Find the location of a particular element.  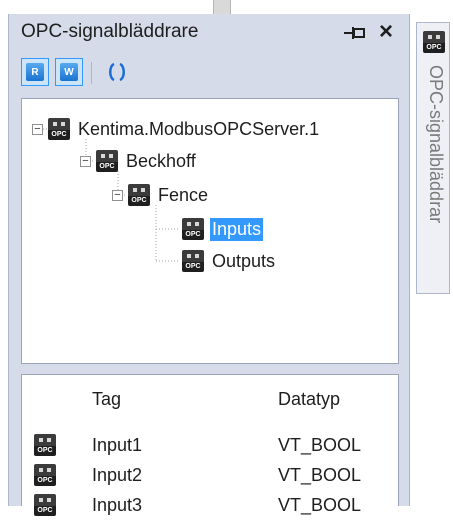

close-icon: × is located at coordinates (385, 31).